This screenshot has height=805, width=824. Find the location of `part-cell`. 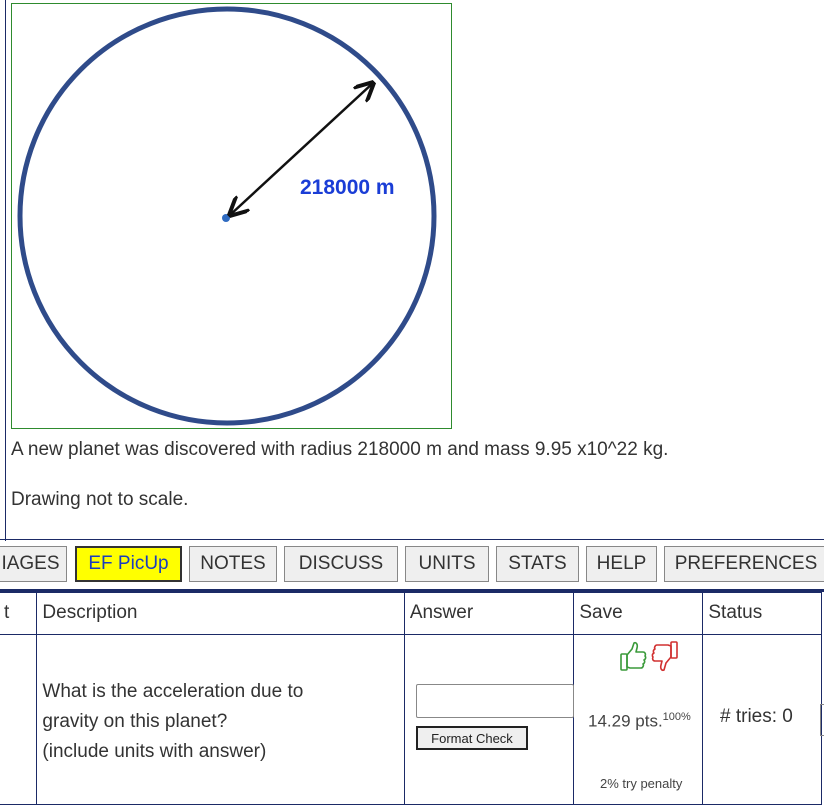

part-cell is located at coordinates (19, 719).